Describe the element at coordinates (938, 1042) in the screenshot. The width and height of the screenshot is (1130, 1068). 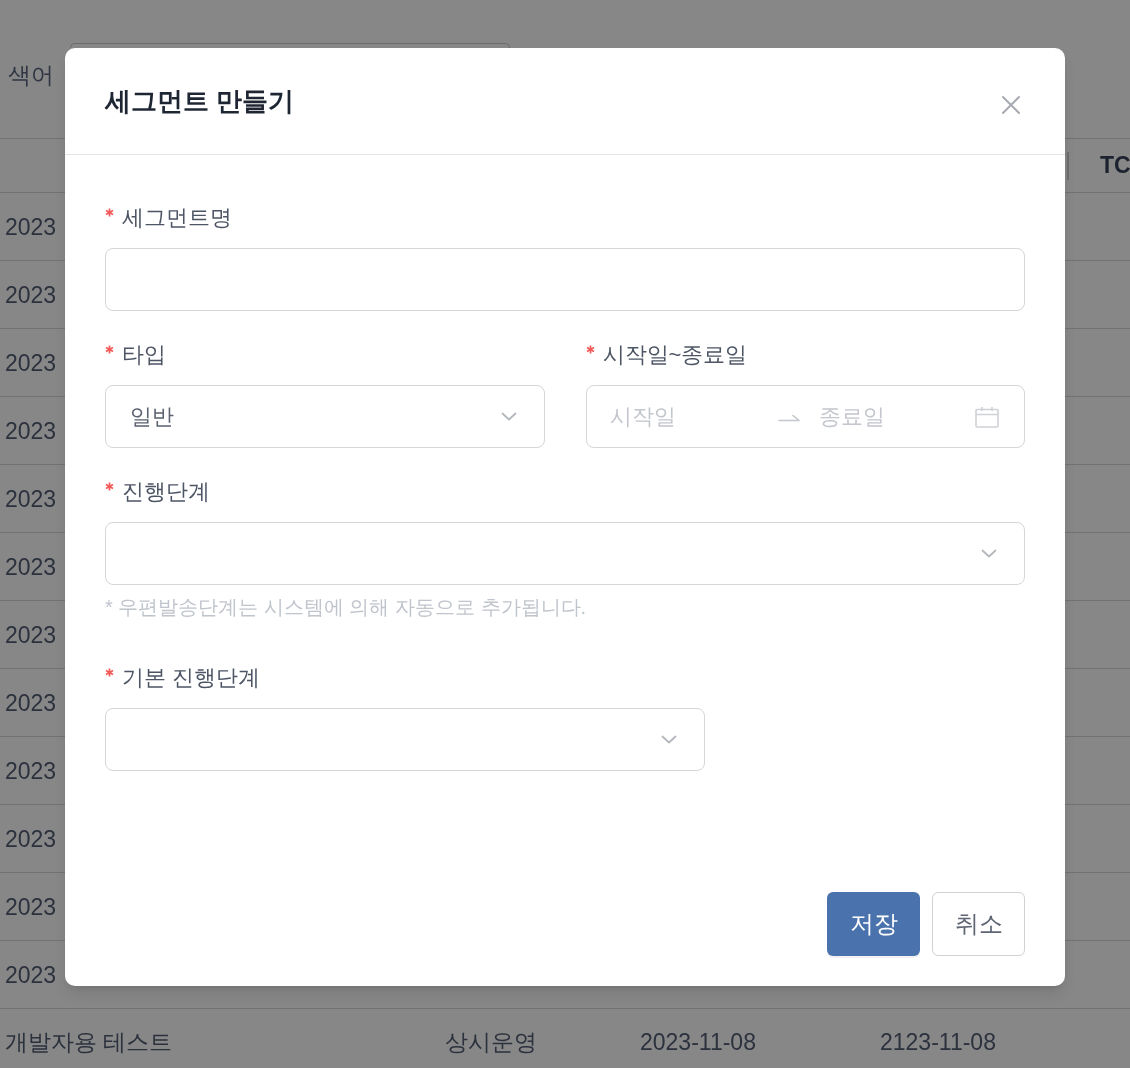
I see `table-cell: 2123-11-08` at that location.